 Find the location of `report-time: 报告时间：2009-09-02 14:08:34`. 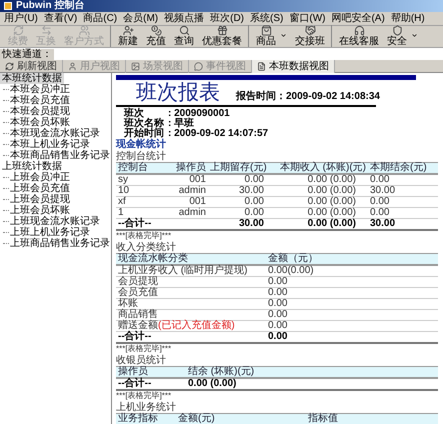

report-time: 报告时间：2009-09-02 14:08:34 is located at coordinates (308, 97).